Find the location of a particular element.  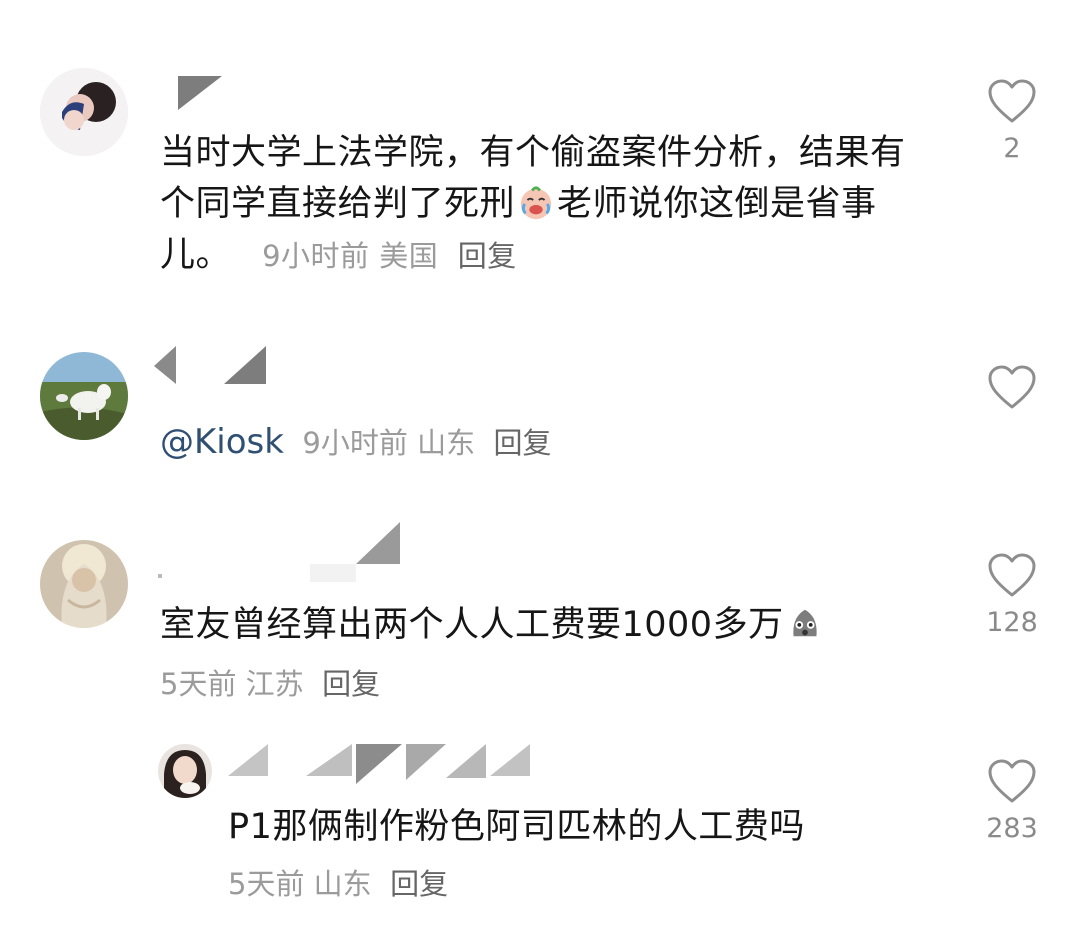

like-count: 283 is located at coordinates (1012, 828).